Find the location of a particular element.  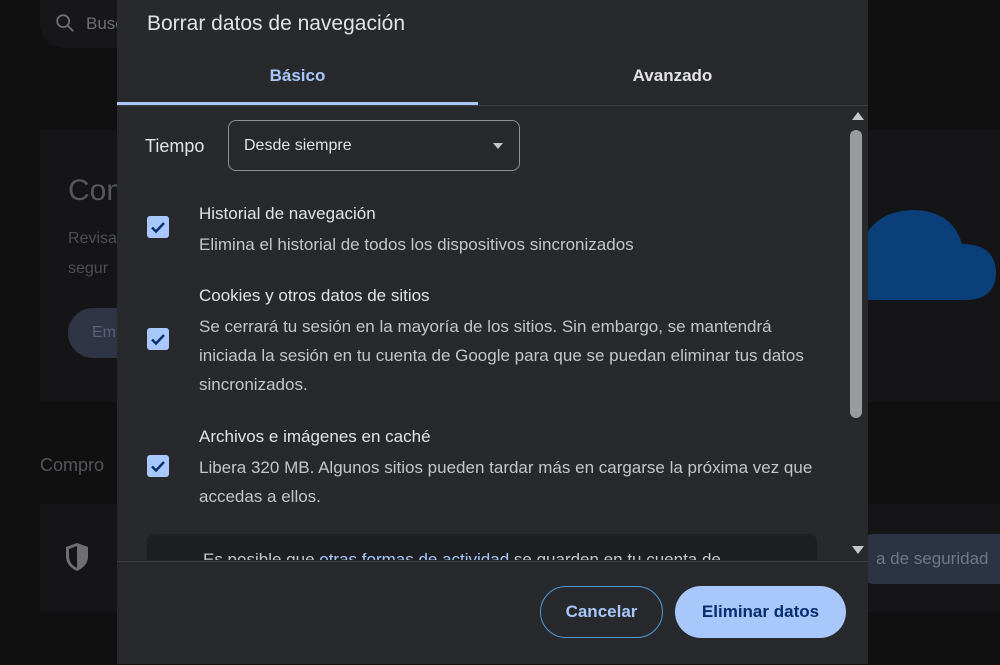

notice-suffix: se guarden en tu cuenta de is located at coordinates (615, 555).